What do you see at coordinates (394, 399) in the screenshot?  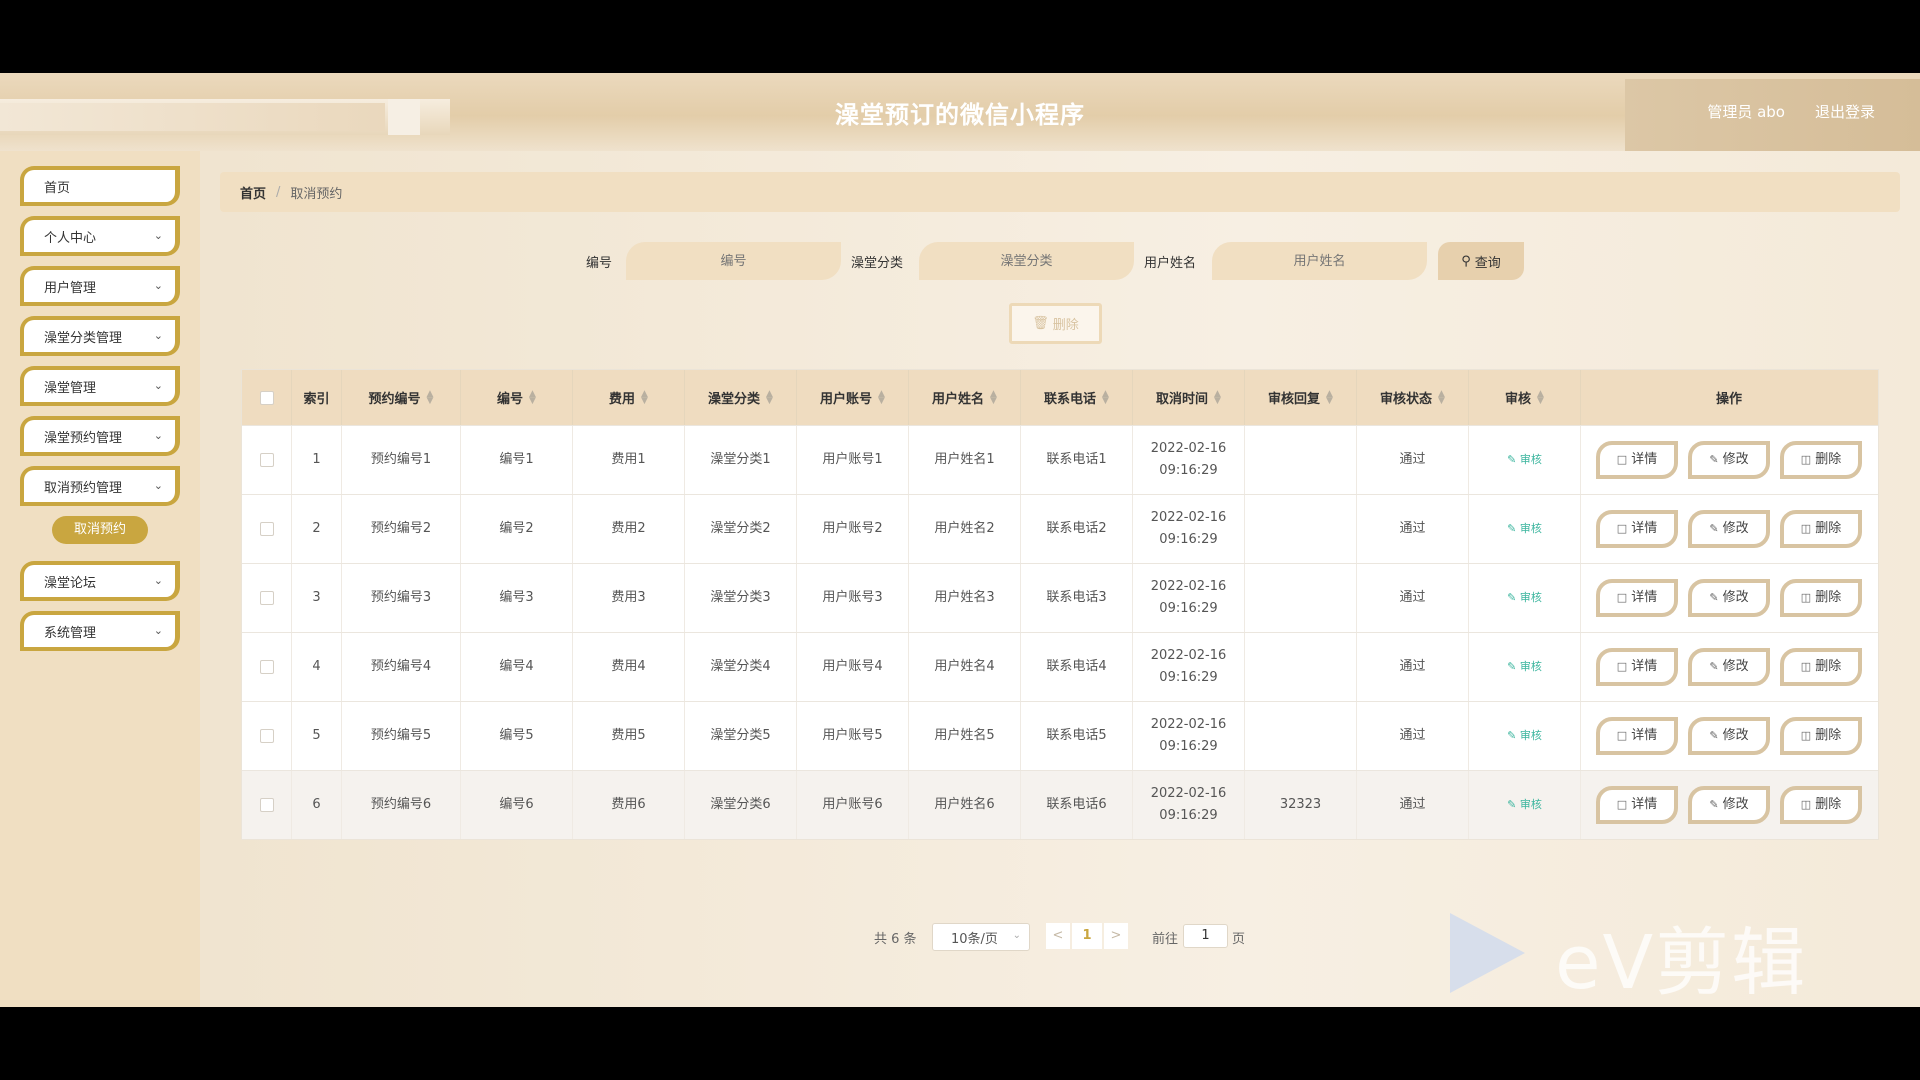 I see `col-label: 预约编号` at bounding box center [394, 399].